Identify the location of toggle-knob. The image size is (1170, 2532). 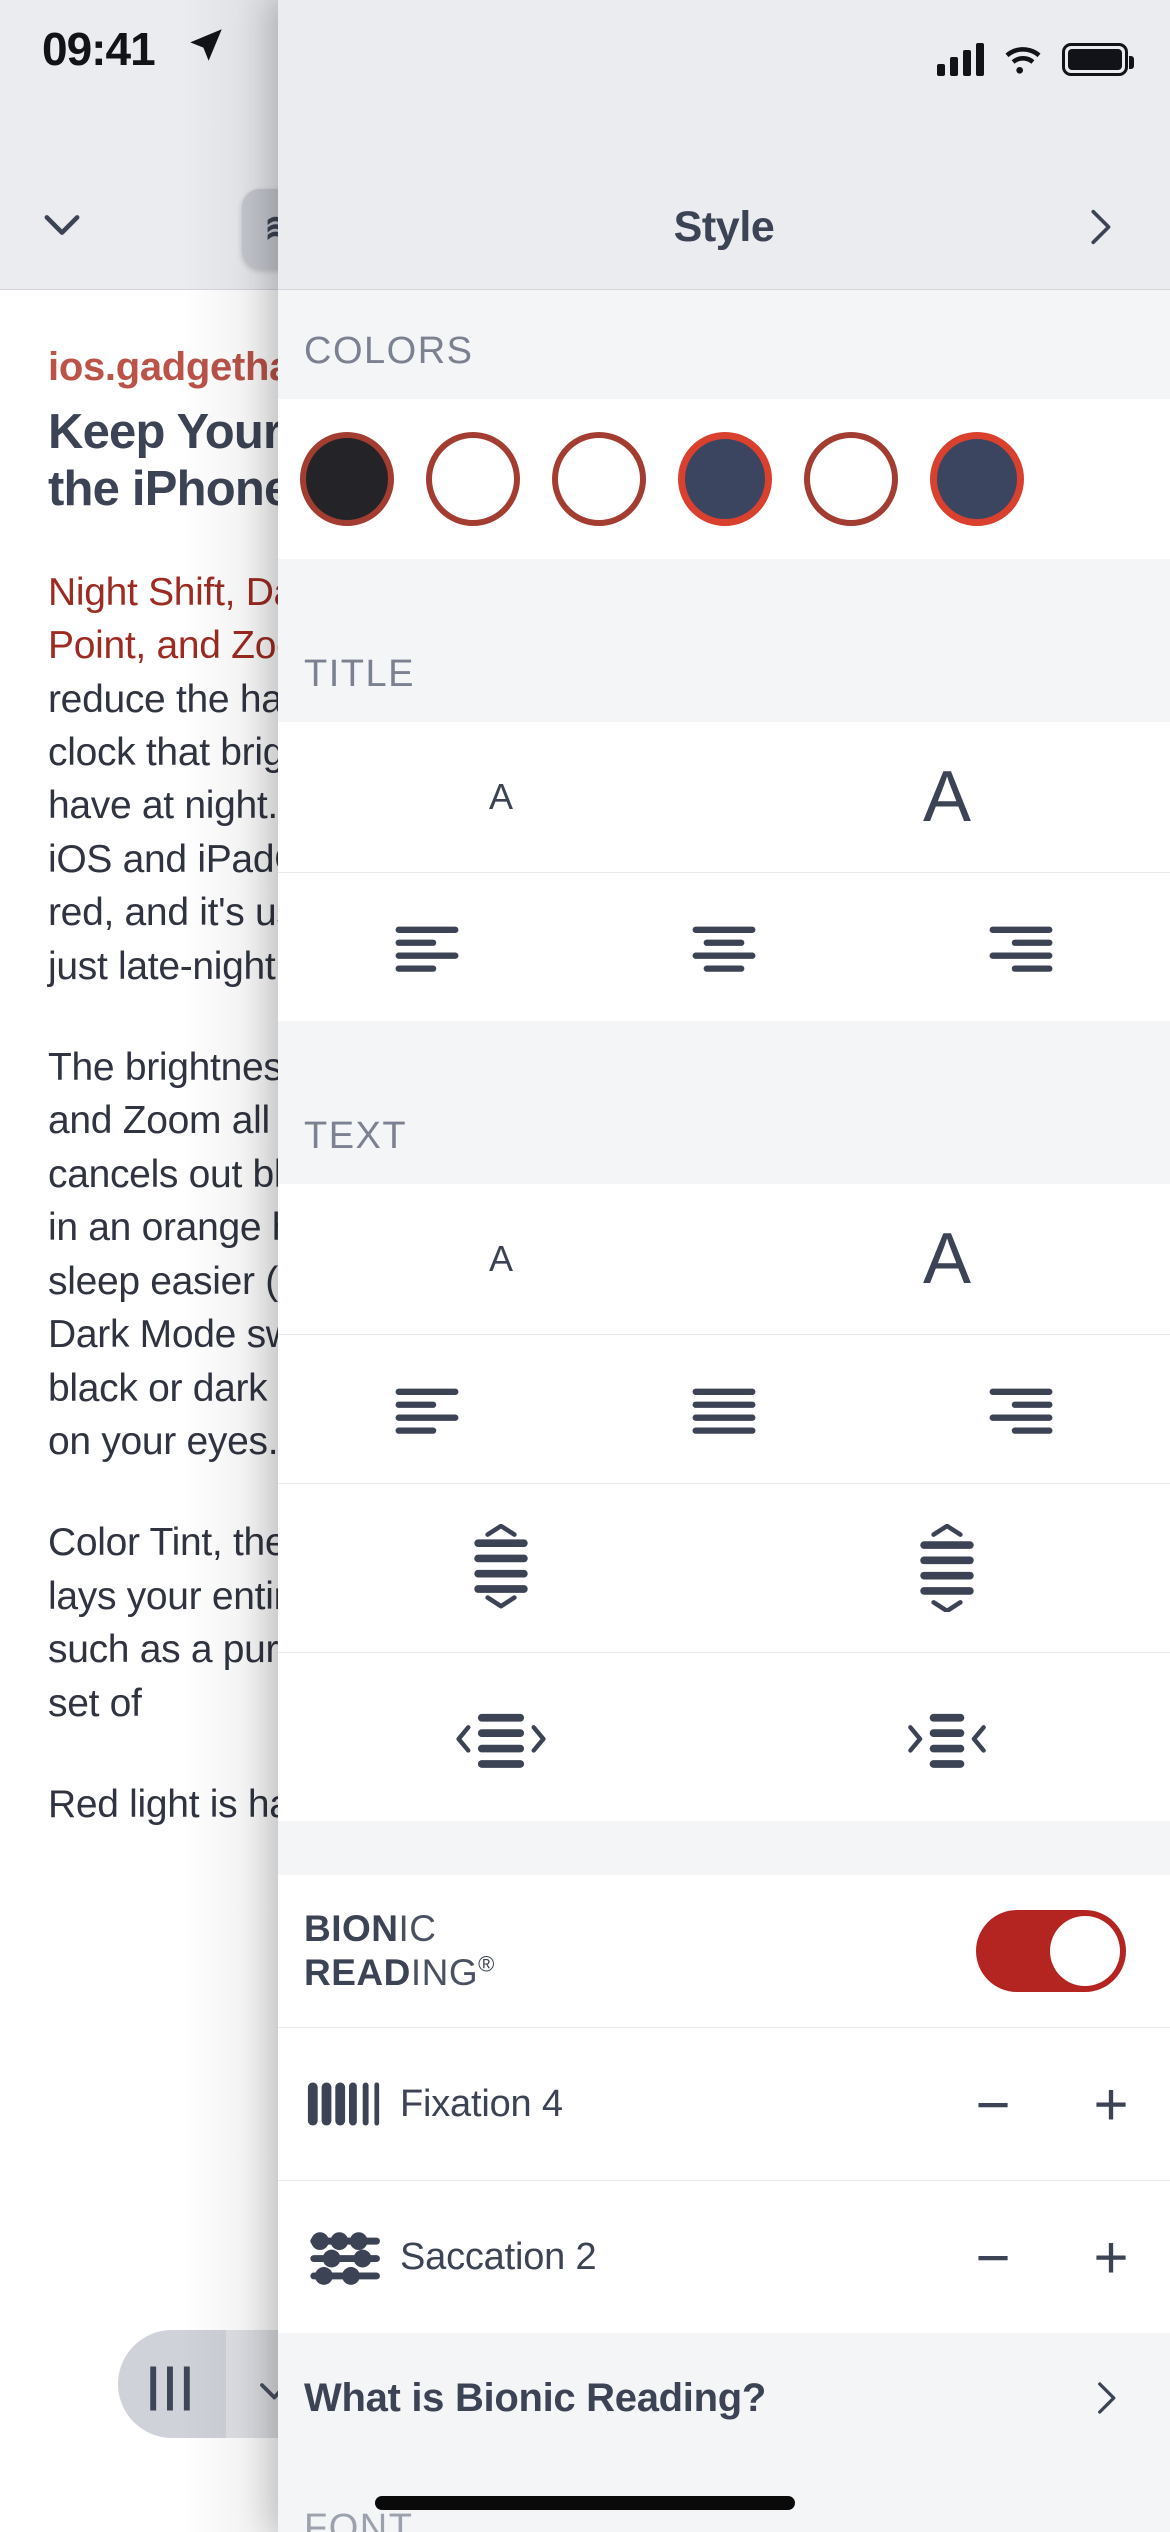
(1085, 1951).